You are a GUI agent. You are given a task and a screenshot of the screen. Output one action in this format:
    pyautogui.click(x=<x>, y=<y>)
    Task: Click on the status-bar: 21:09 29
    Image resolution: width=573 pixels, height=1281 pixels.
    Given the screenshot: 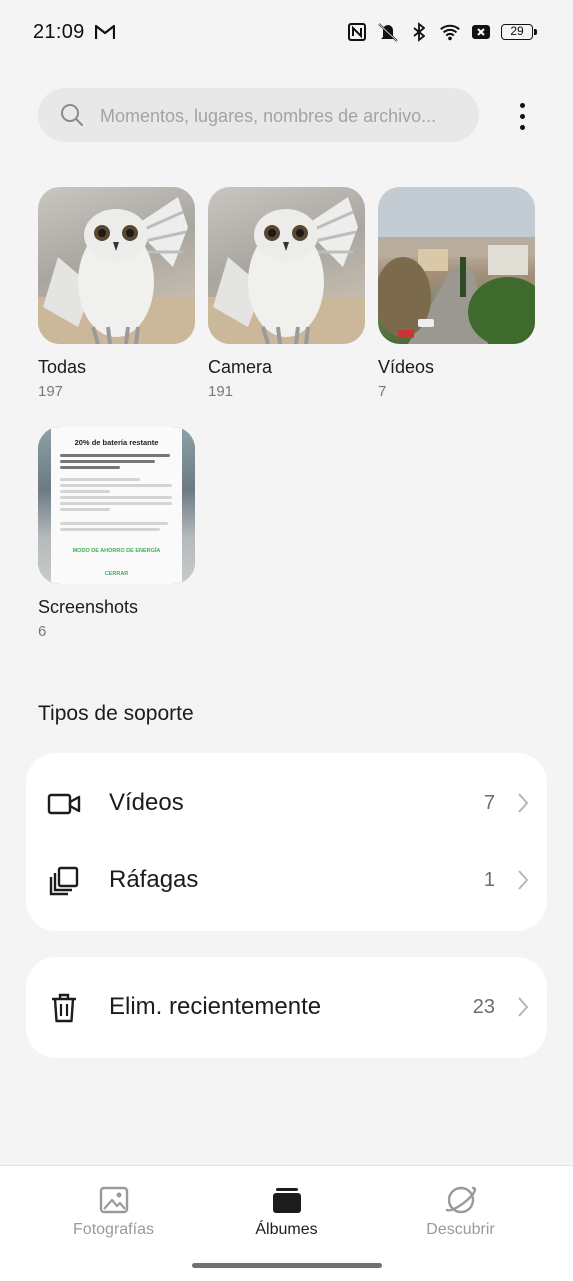 What is the action you would take?
    pyautogui.click(x=286, y=32)
    